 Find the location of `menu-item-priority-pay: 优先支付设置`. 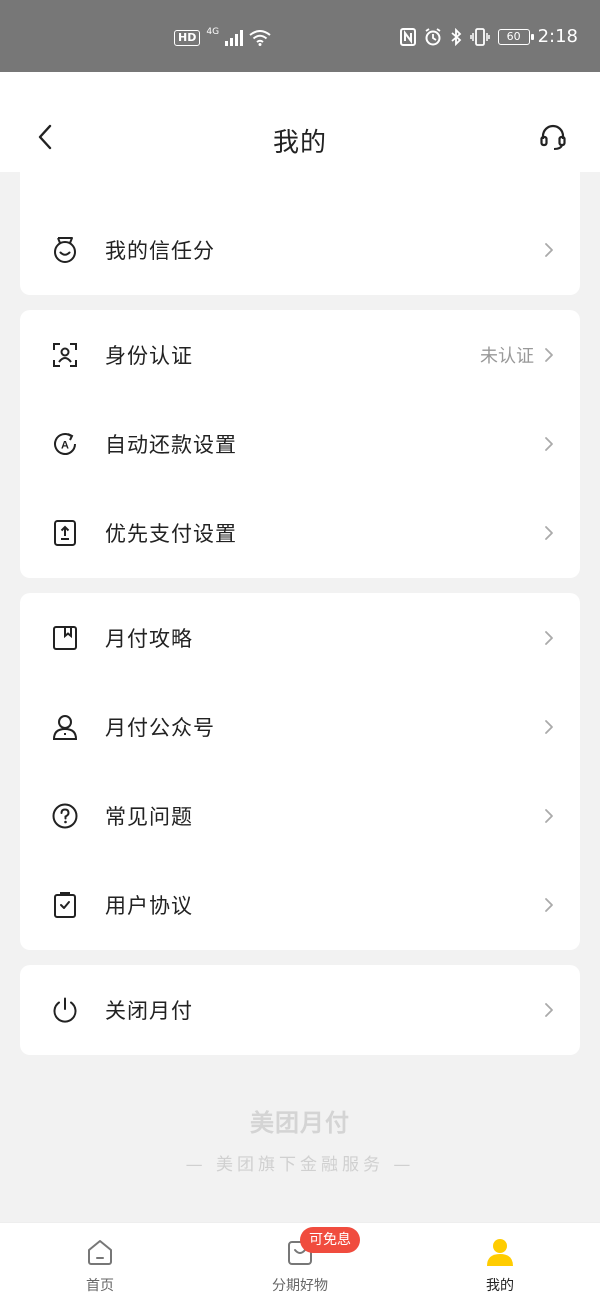

menu-item-priority-pay: 优先支付设置 is located at coordinates (300, 532).